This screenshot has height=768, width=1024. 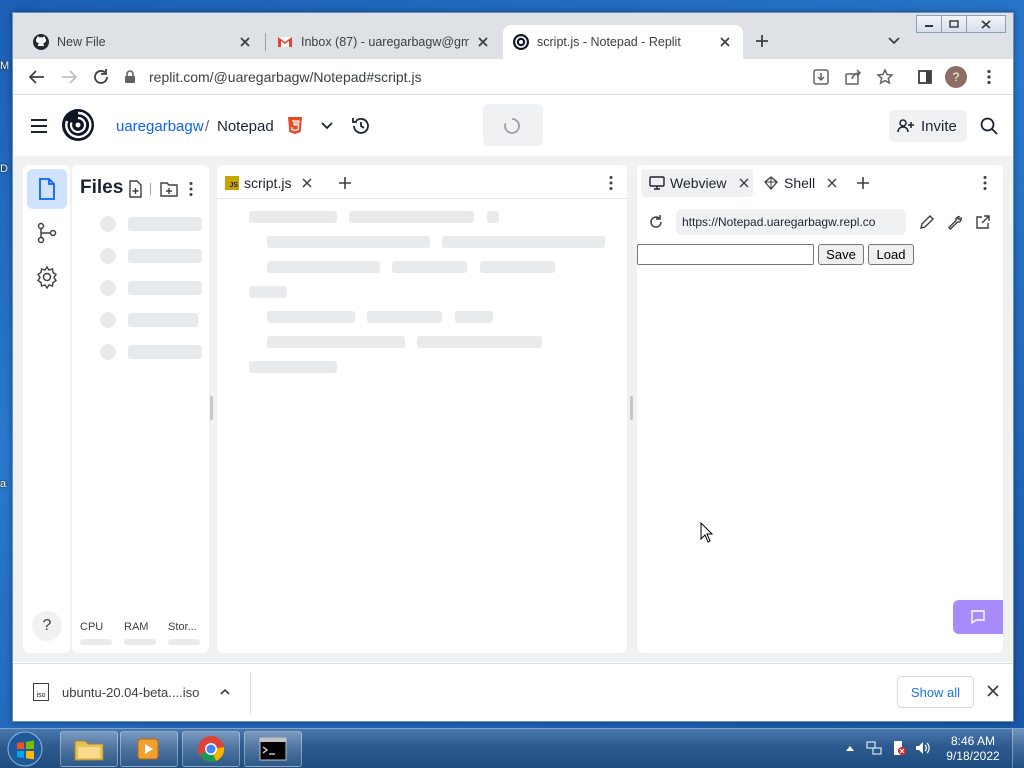 What do you see at coordinates (954, 24) in the screenshot?
I see `maximize-button` at bounding box center [954, 24].